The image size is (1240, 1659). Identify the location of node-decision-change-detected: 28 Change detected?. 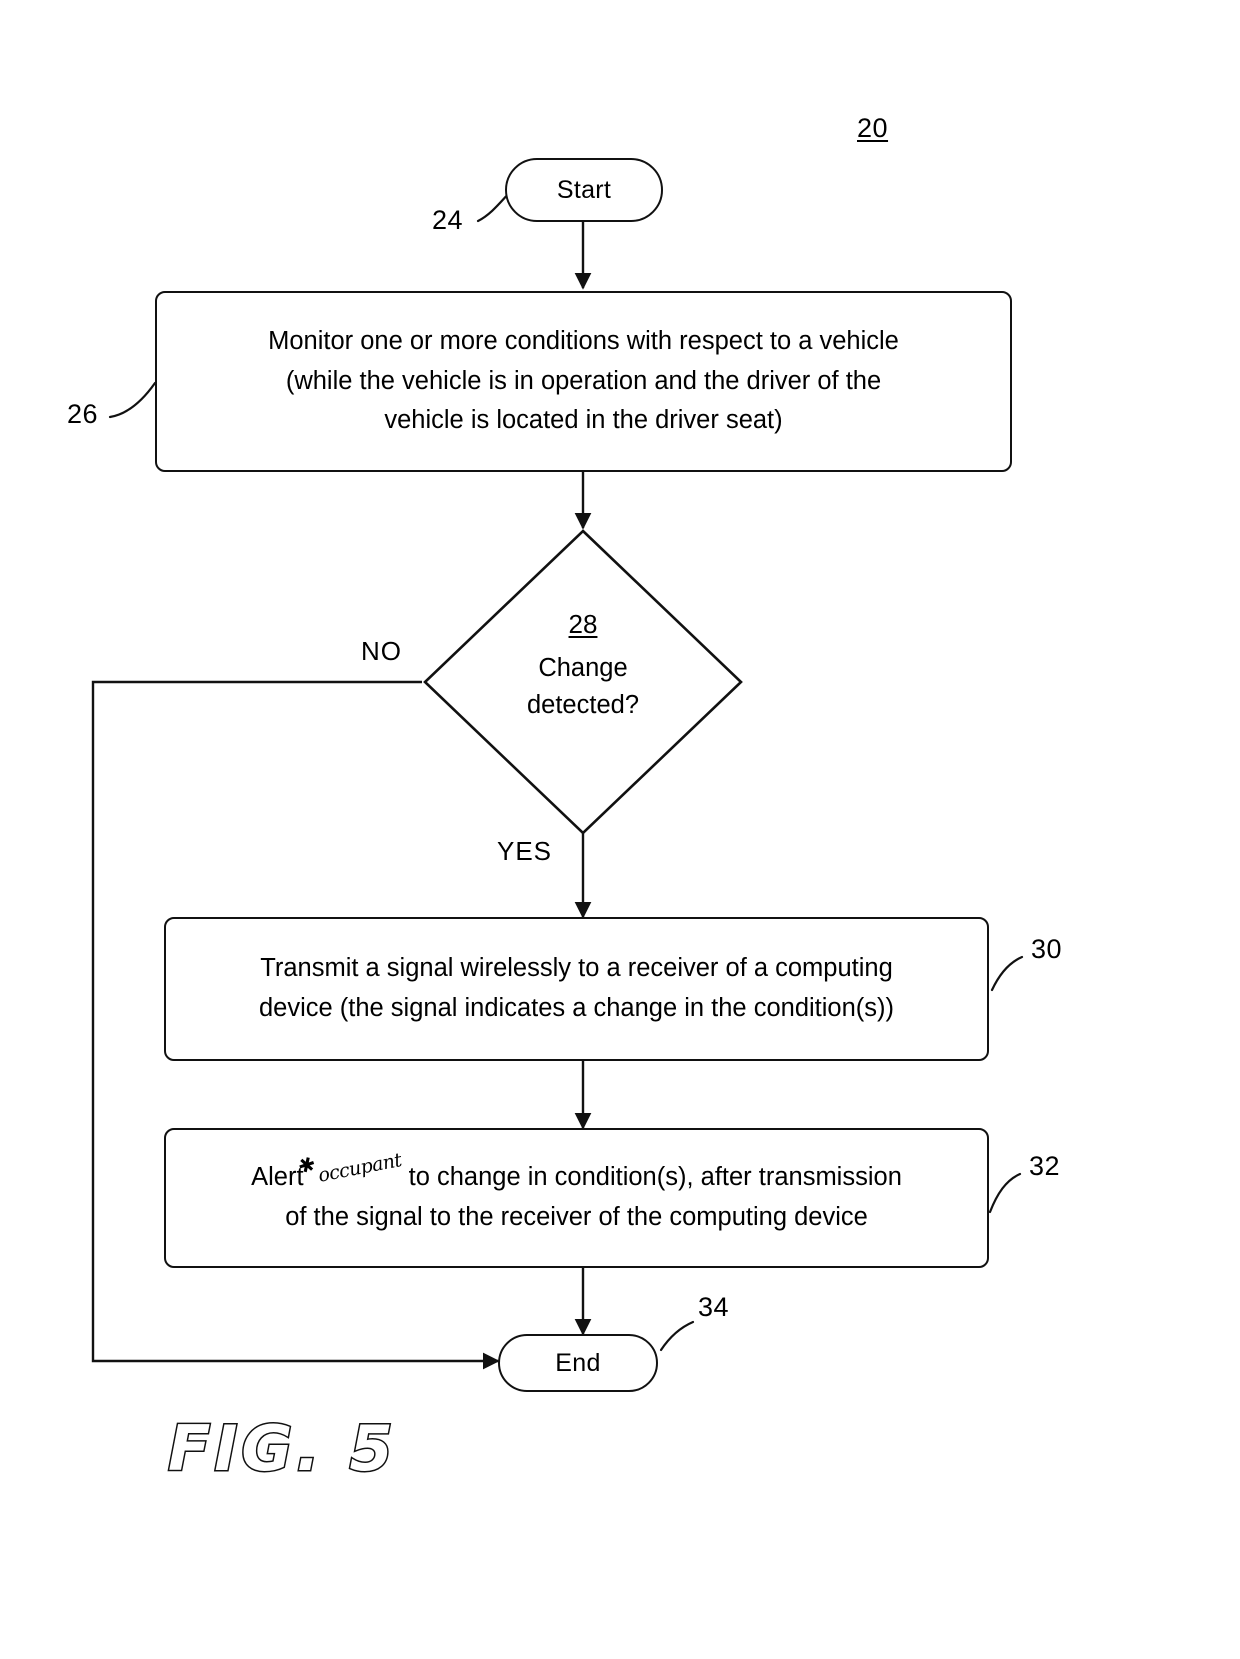
(583, 682).